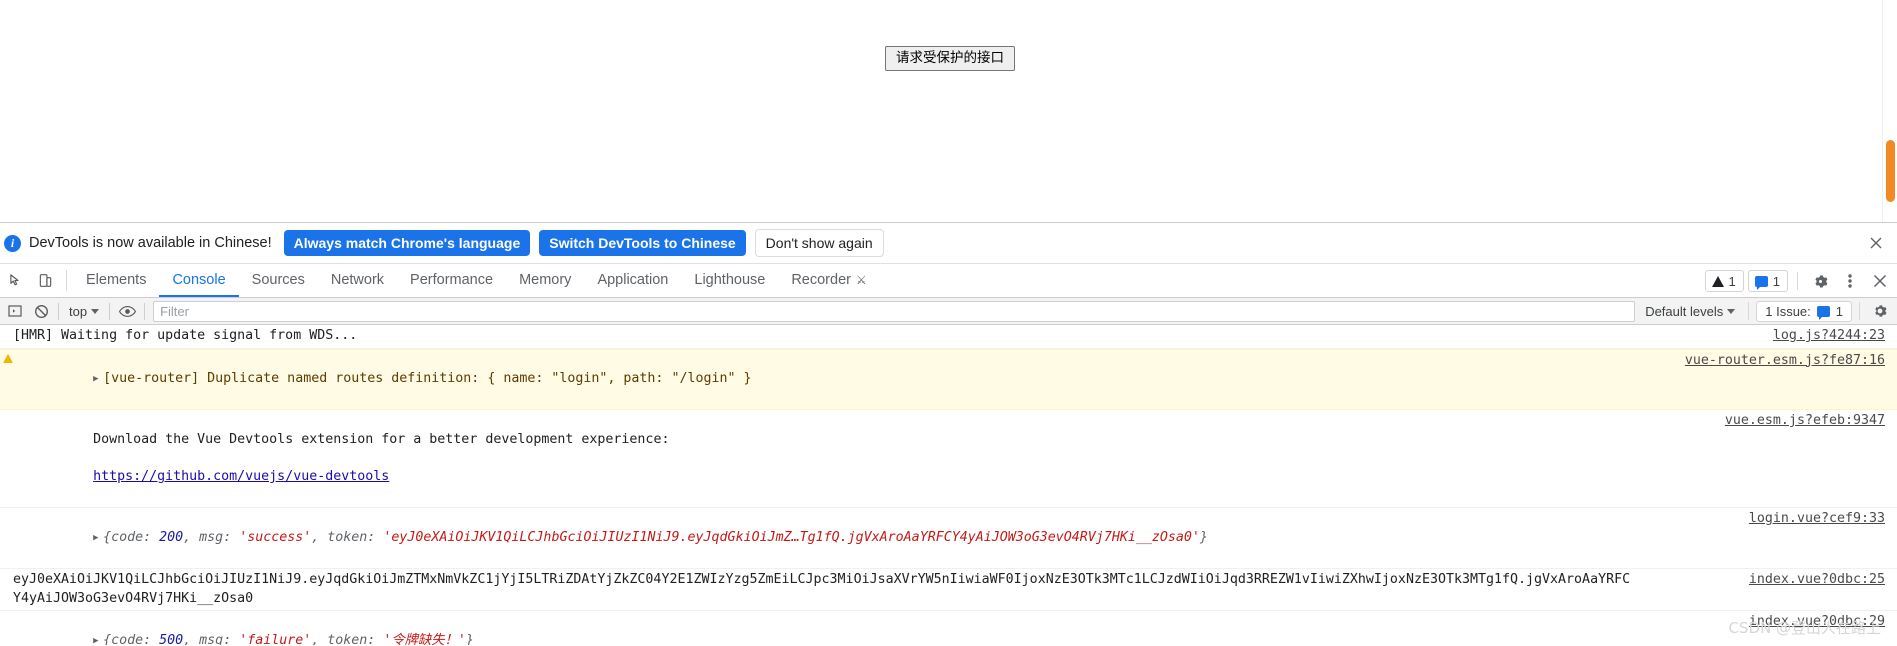 This screenshot has width=1897, height=646. I want to click on warning-count-badge: 1, so click(1724, 281).